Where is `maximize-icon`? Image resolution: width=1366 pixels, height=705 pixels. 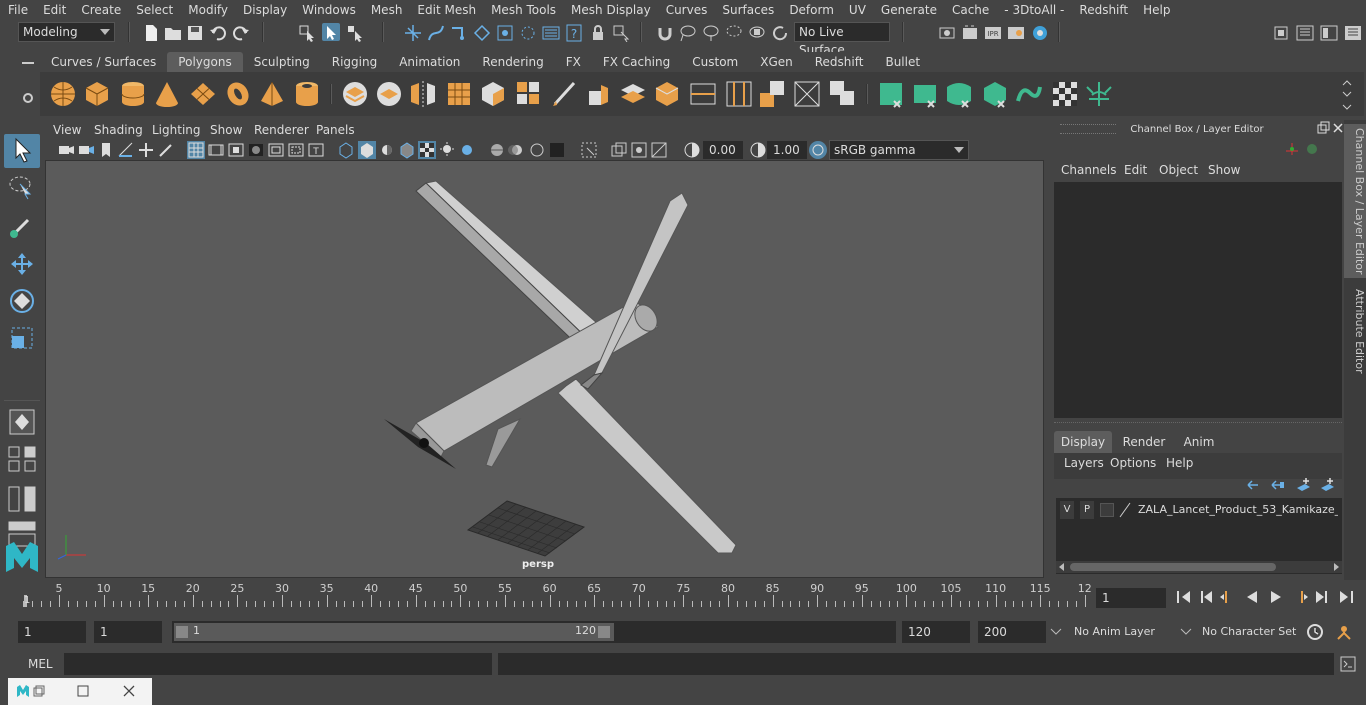 maximize-icon is located at coordinates (83, 691).